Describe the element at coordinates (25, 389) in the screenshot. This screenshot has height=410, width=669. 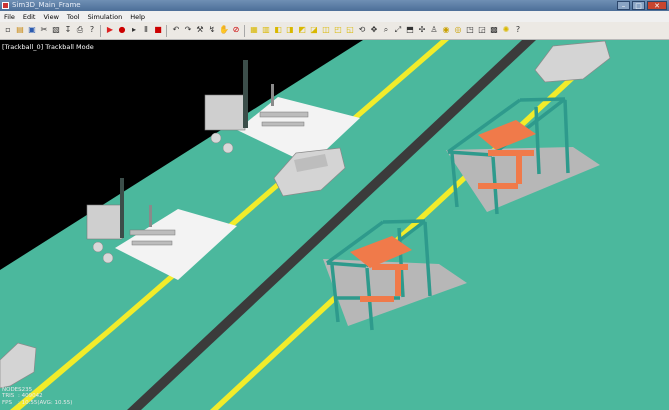
I see `stat-value: : 235` at that location.